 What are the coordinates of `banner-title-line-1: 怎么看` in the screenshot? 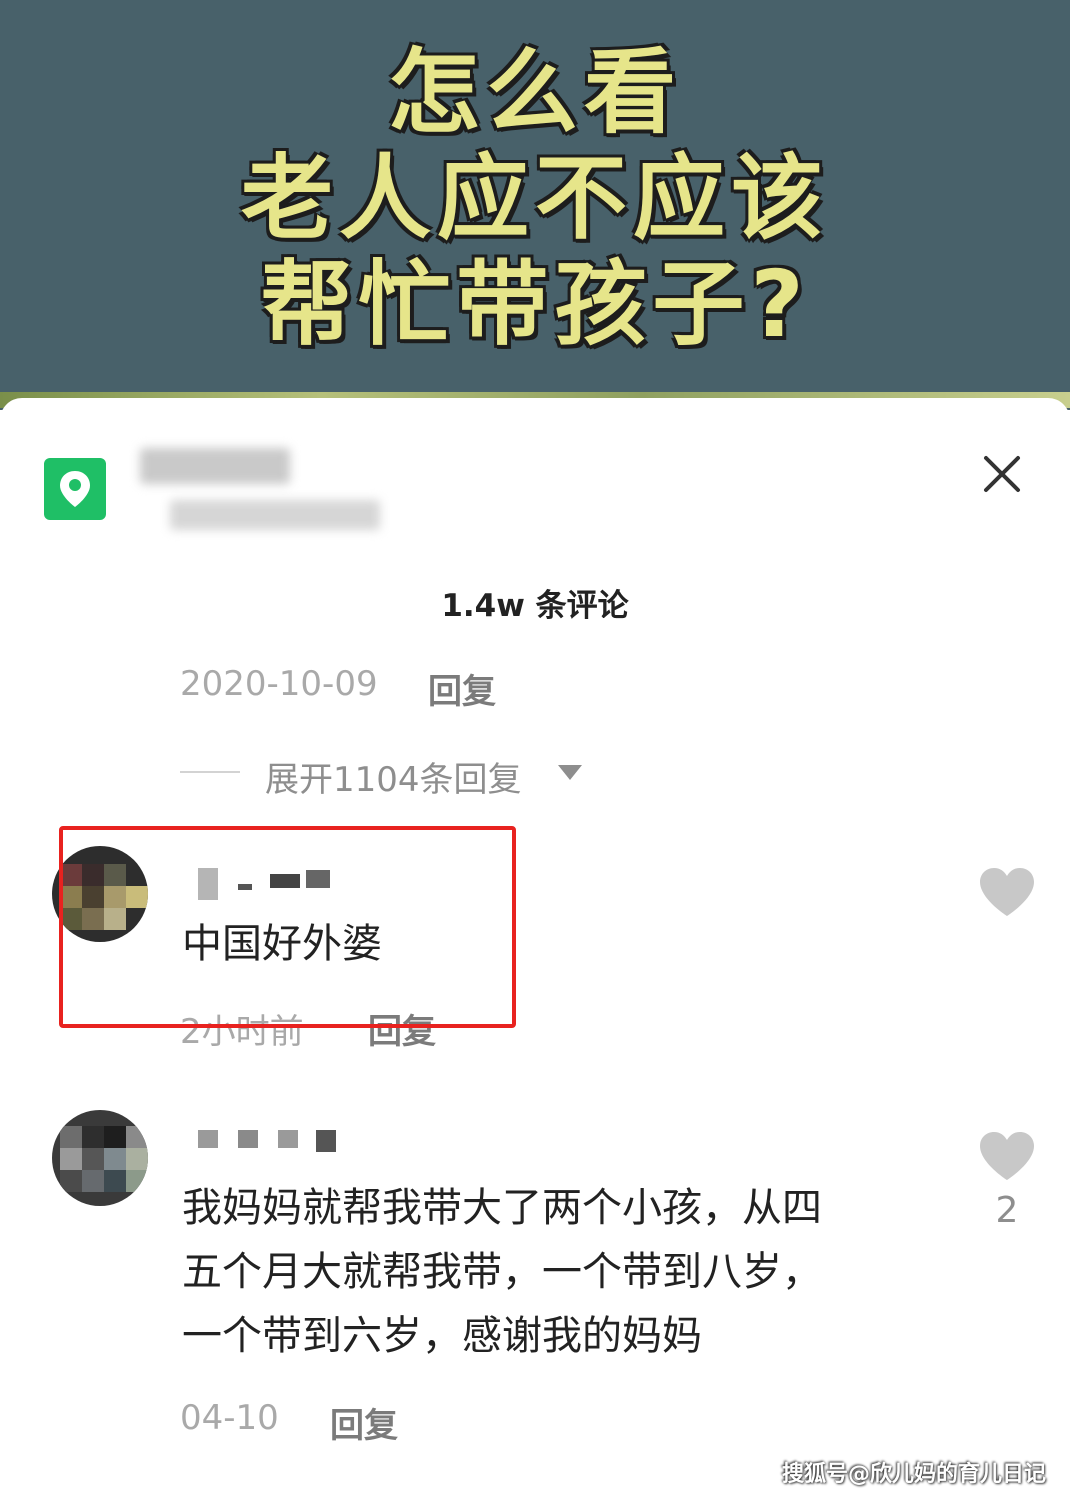 It's located at (534, 92).